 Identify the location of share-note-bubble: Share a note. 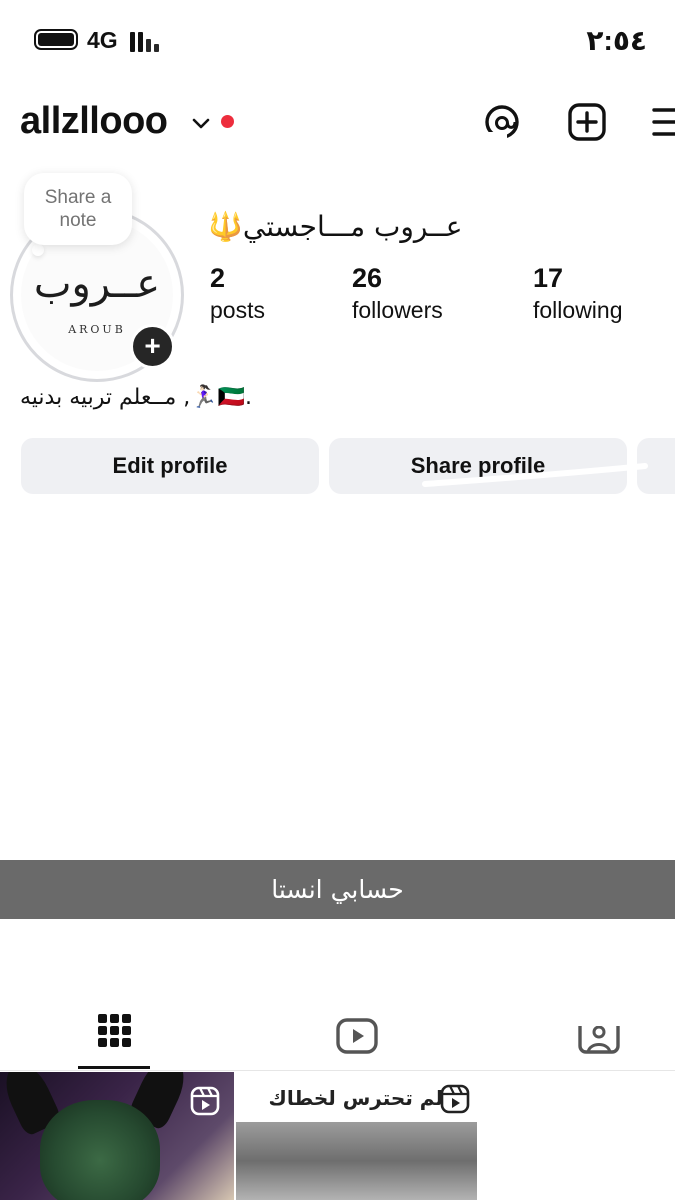
(78, 209).